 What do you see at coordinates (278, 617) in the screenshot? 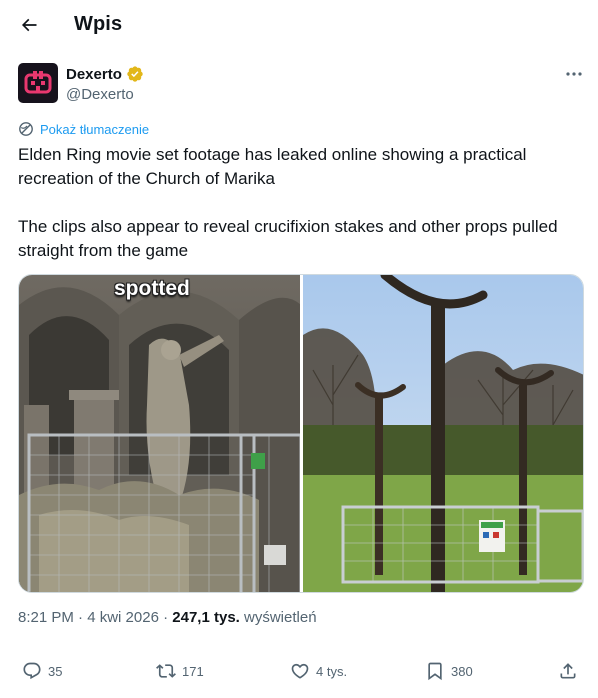
I see `views-label: wyświetleń` at bounding box center [278, 617].